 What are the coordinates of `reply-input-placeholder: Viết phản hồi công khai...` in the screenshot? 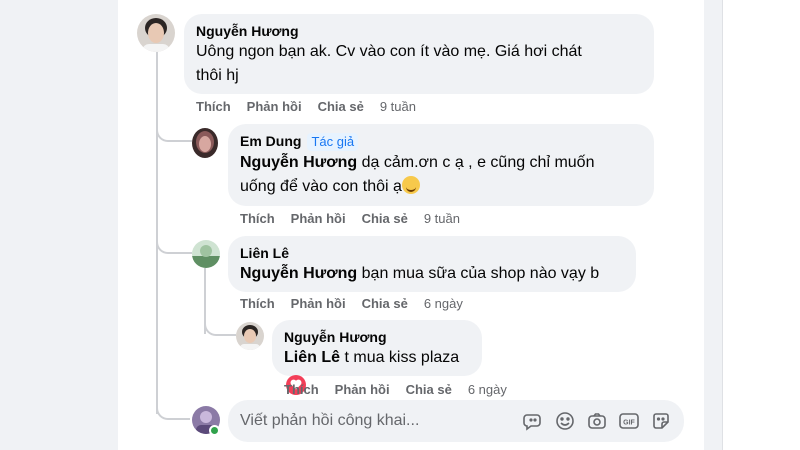 It's located at (381, 421).